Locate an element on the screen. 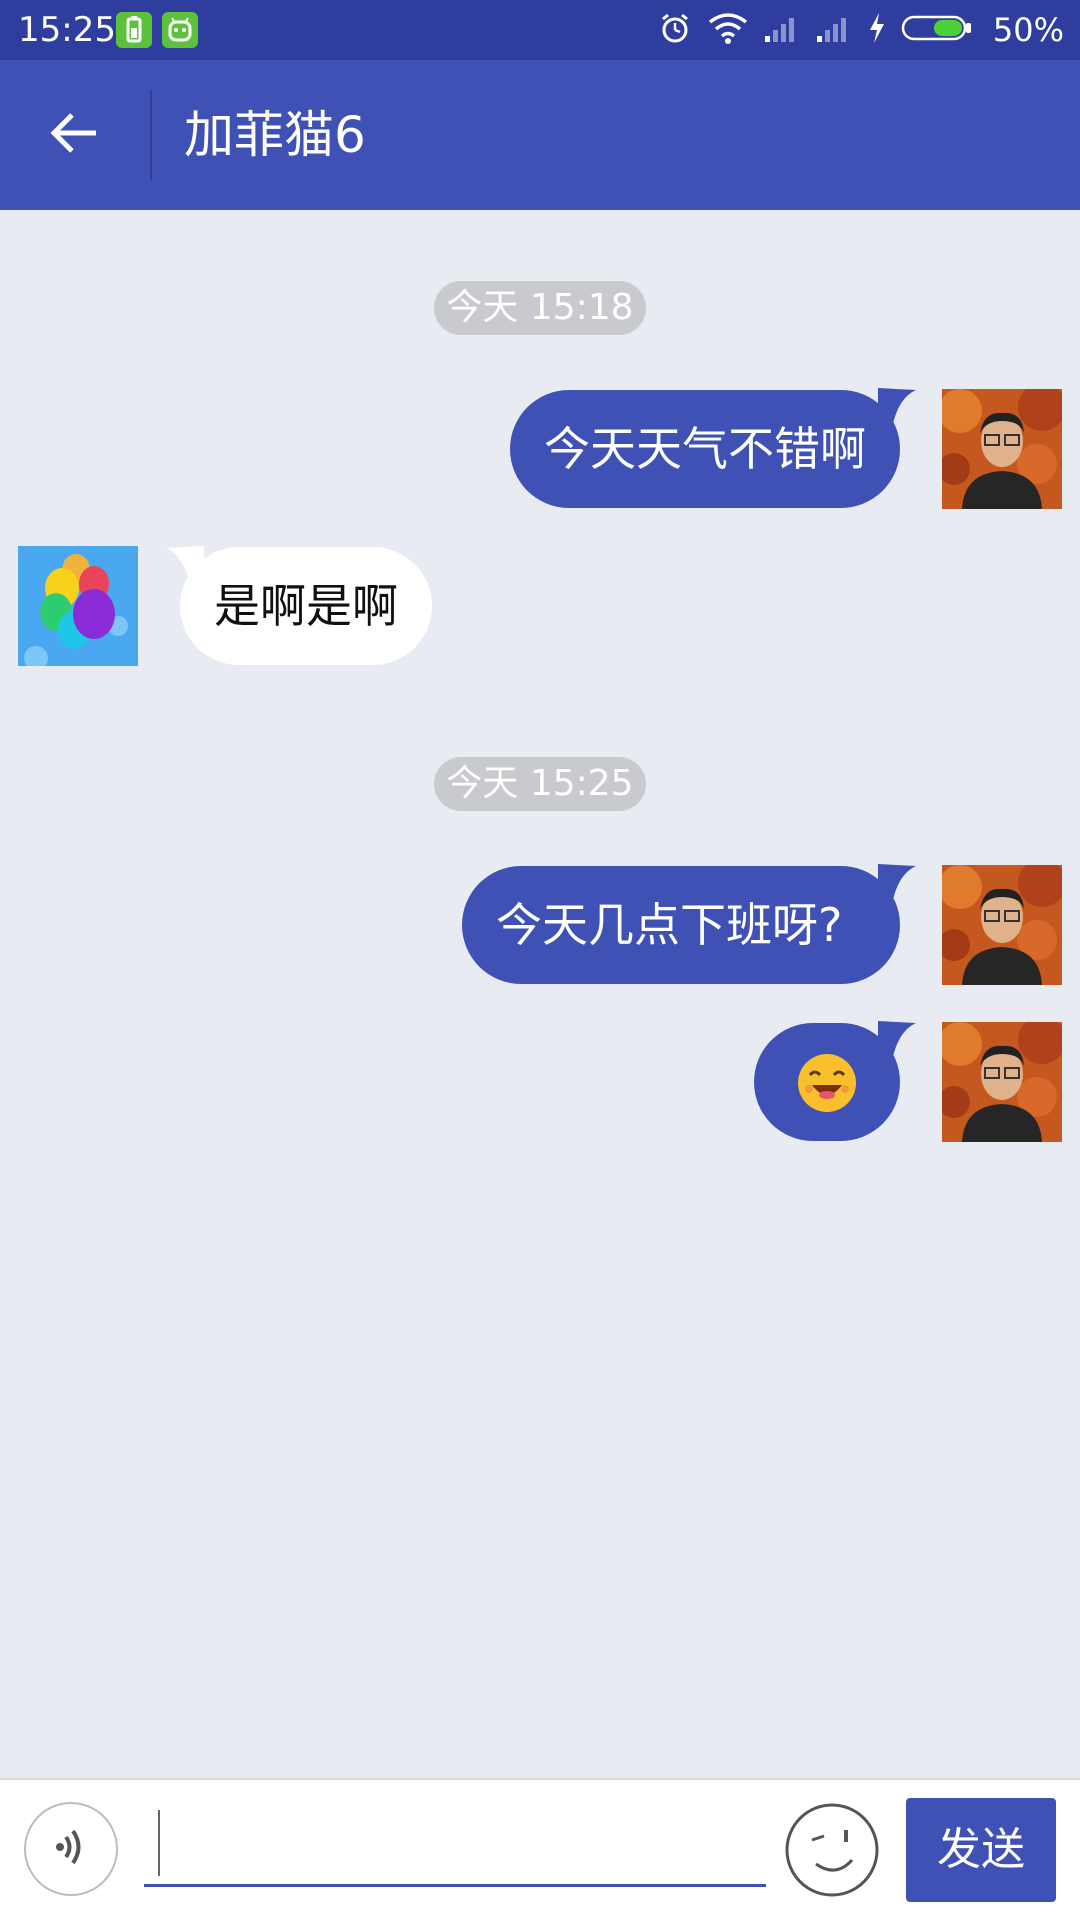  message-input is located at coordinates (455, 1844).